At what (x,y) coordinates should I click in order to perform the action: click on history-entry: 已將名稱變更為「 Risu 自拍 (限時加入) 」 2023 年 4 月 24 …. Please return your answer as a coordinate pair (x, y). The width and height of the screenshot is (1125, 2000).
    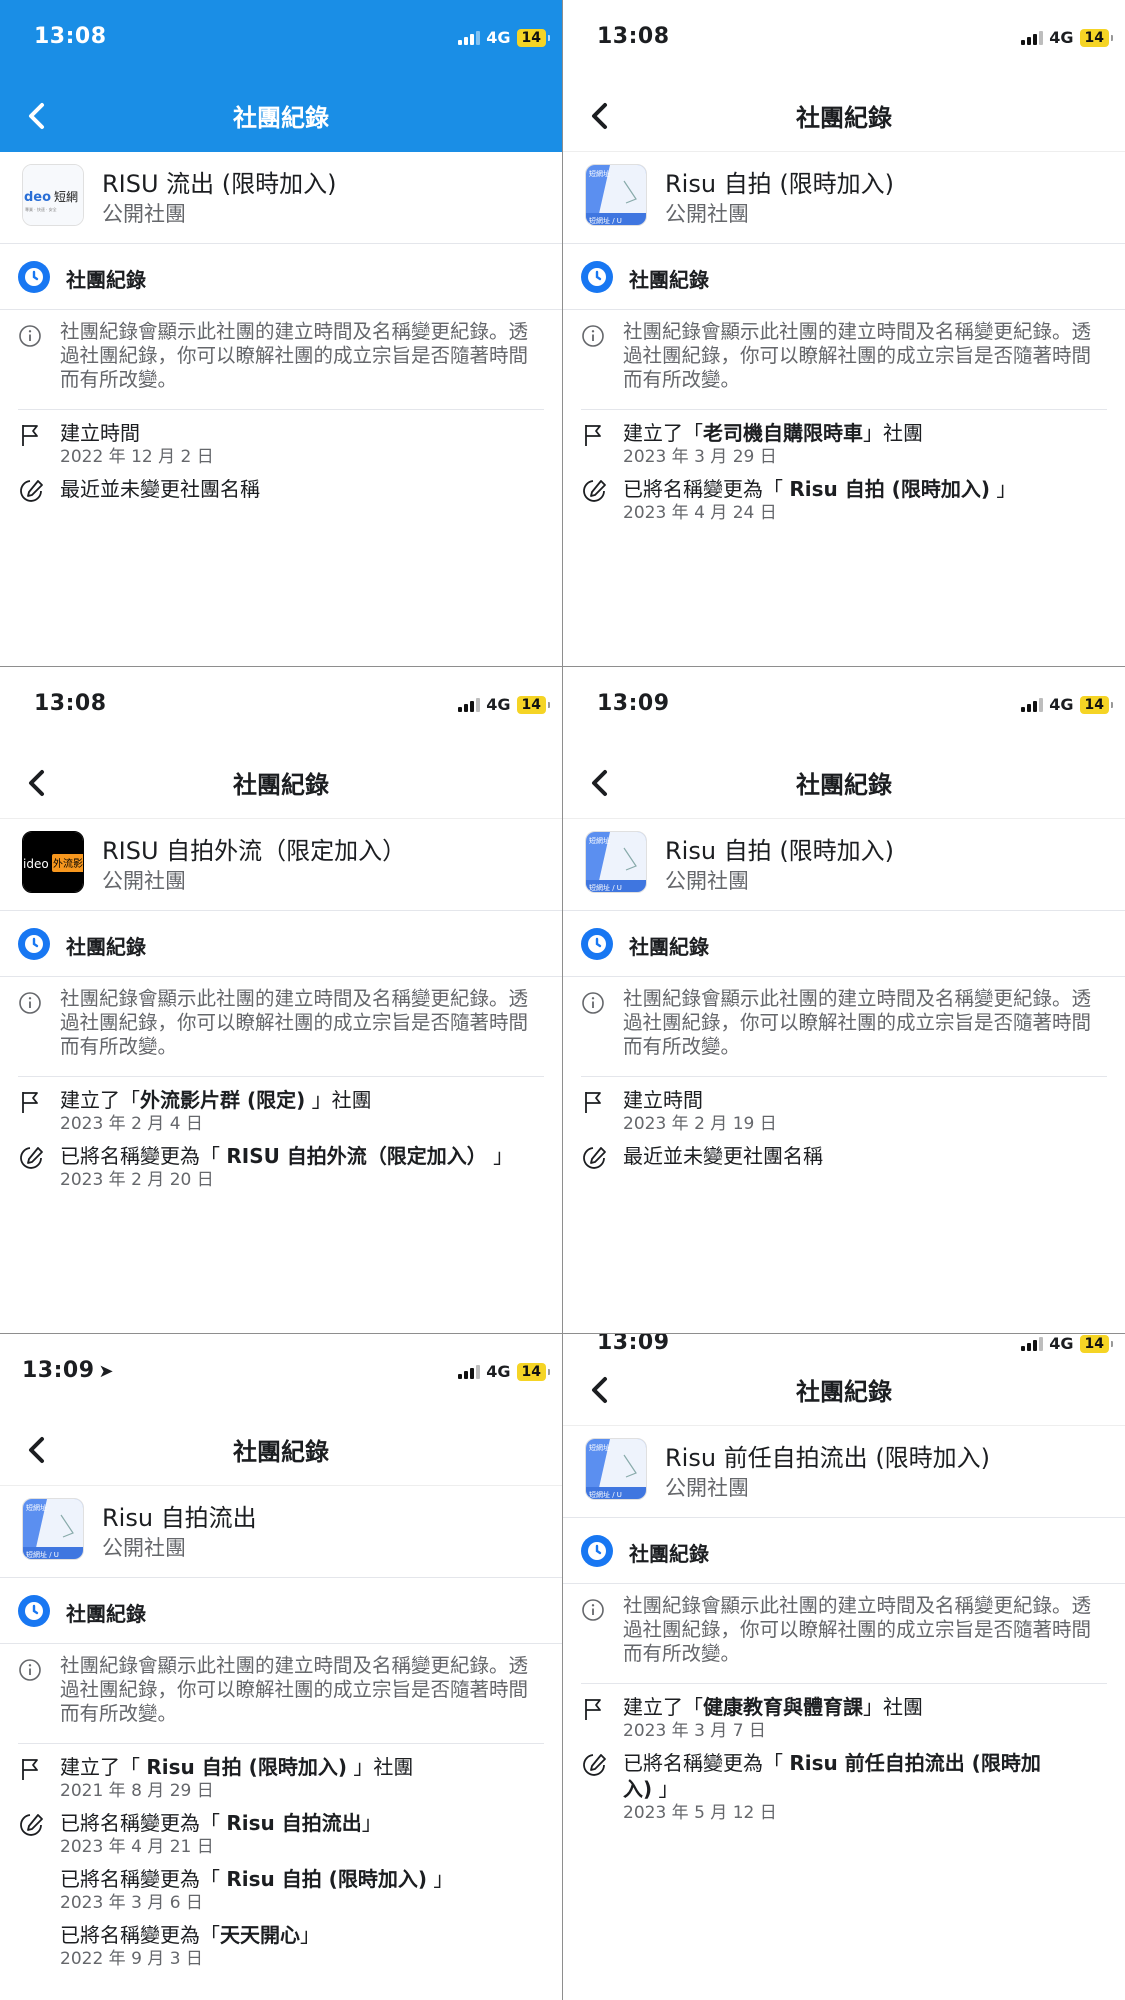
    Looking at the image, I should click on (846, 500).